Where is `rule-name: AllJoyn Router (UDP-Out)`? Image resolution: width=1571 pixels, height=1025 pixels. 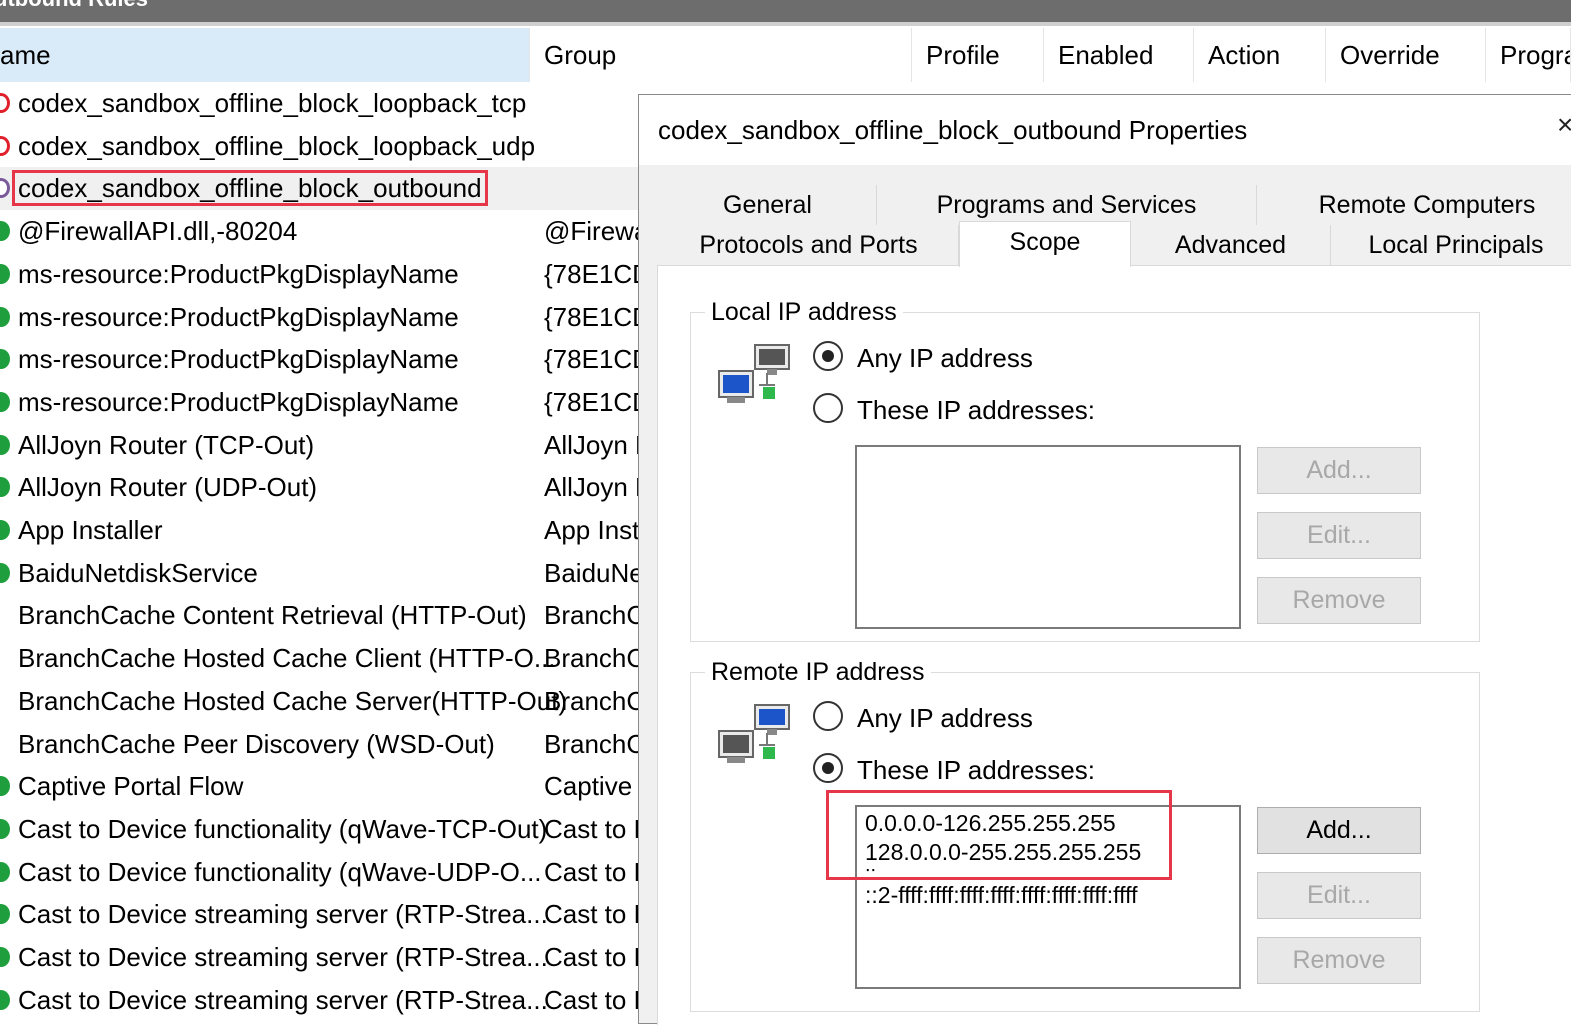
rule-name: AllJoyn Router (UDP-Out) is located at coordinates (168, 487).